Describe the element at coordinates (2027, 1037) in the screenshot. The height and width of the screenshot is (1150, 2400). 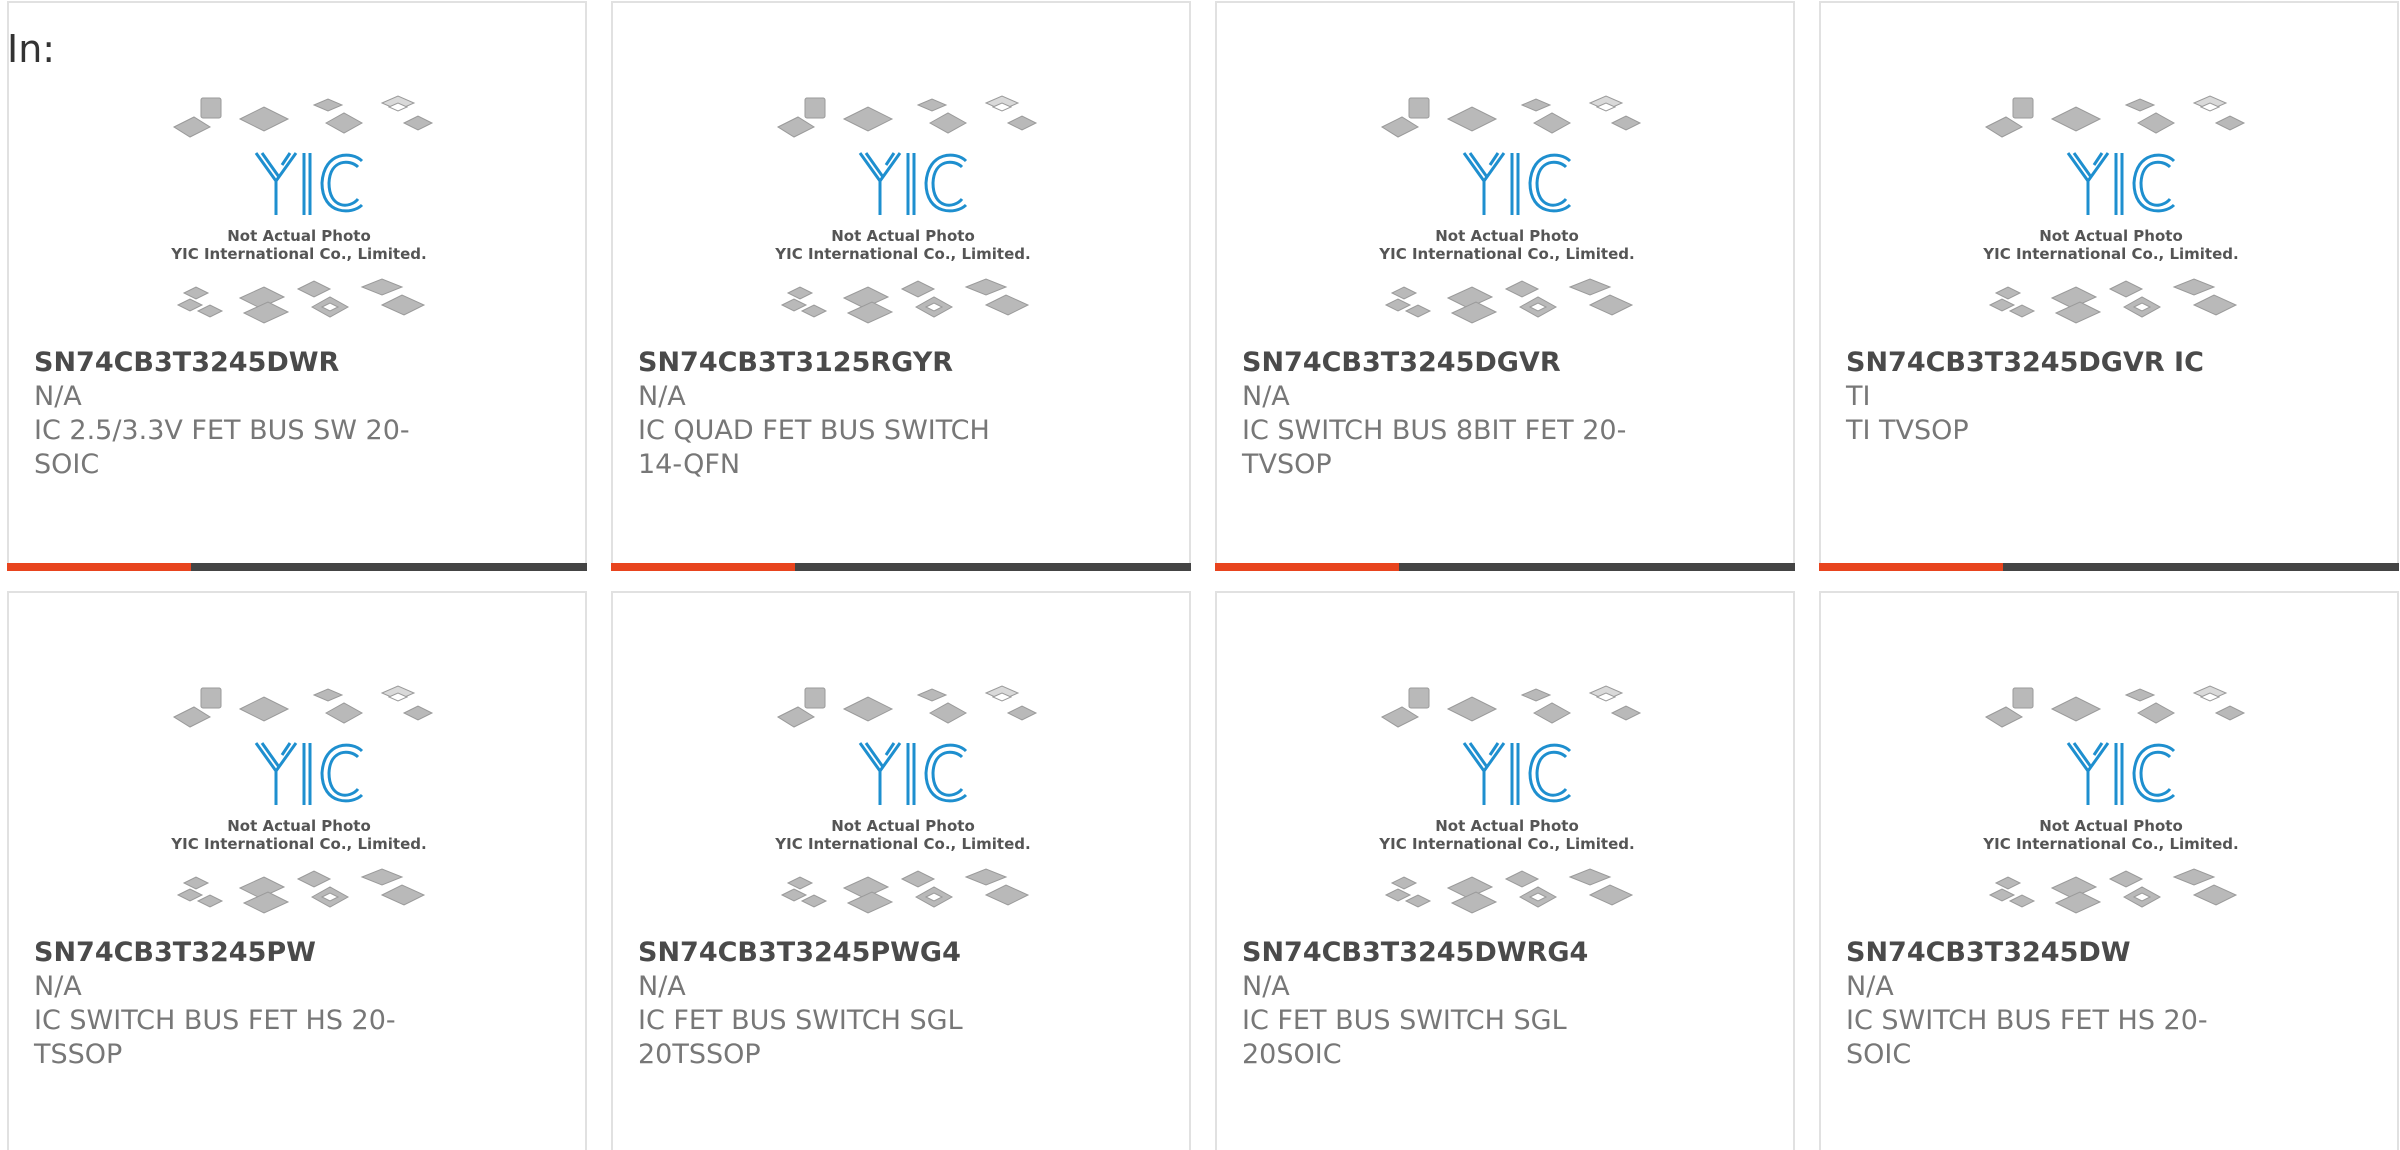
I see `description-text: IC SWITCH BUS FET HS 20-SOIC` at that location.